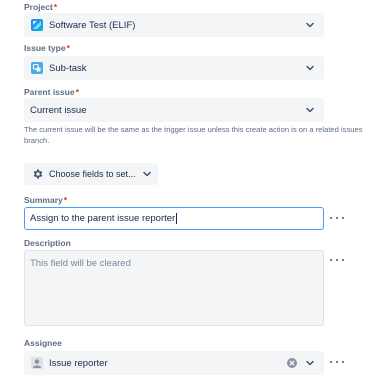 The height and width of the screenshot is (386, 367). Describe the element at coordinates (174, 25) in the screenshot. I see `project-select: Software Test (ELIF)` at that location.